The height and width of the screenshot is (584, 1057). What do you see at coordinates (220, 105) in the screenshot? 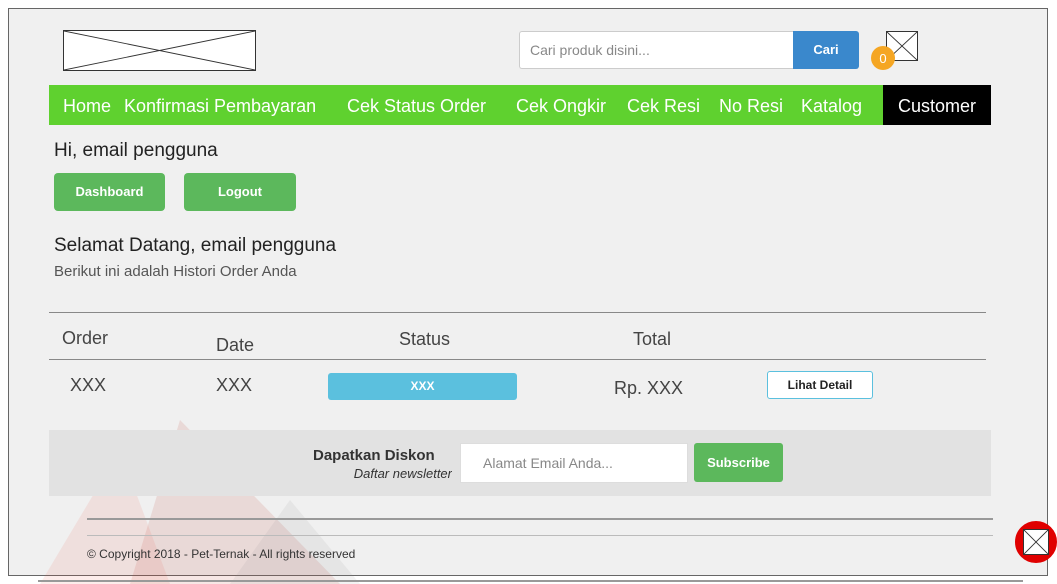
I see `nav-item-konfirmasi-pembayaran: Konfirmasi Pembayaran` at bounding box center [220, 105].